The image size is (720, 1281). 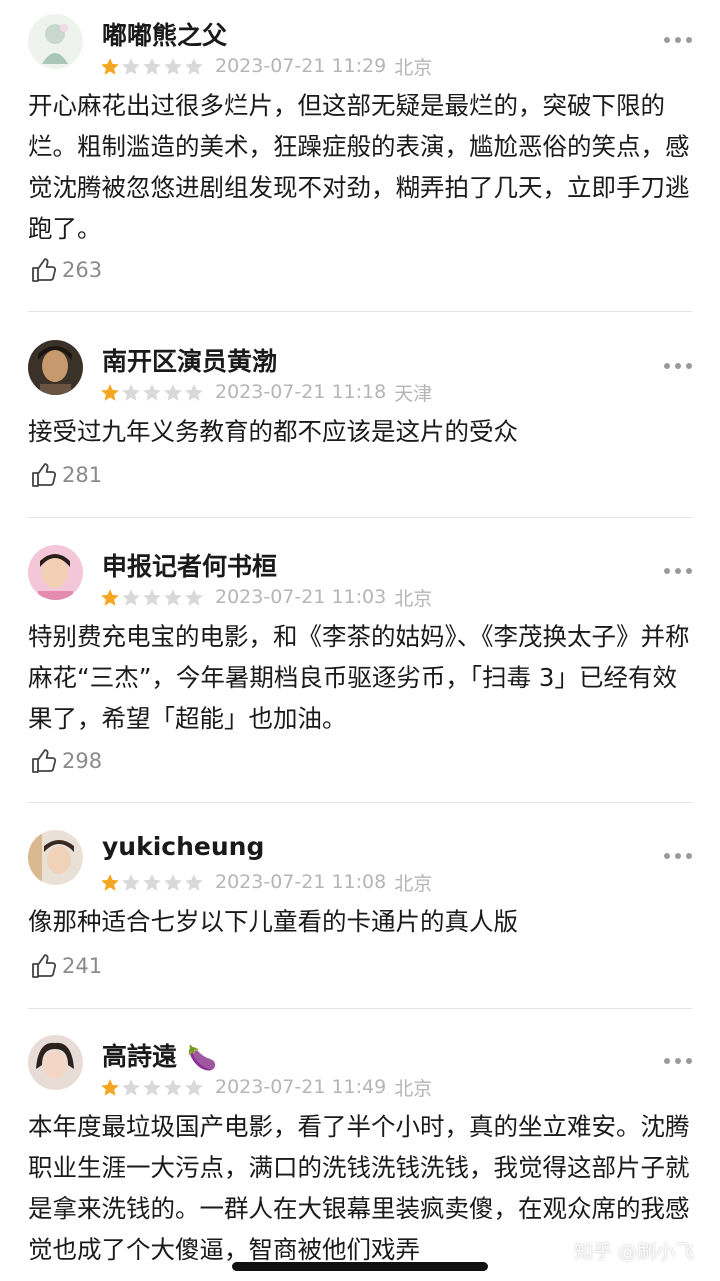 What do you see at coordinates (140, 1056) in the screenshot?
I see `username-text: 高詩遠` at bounding box center [140, 1056].